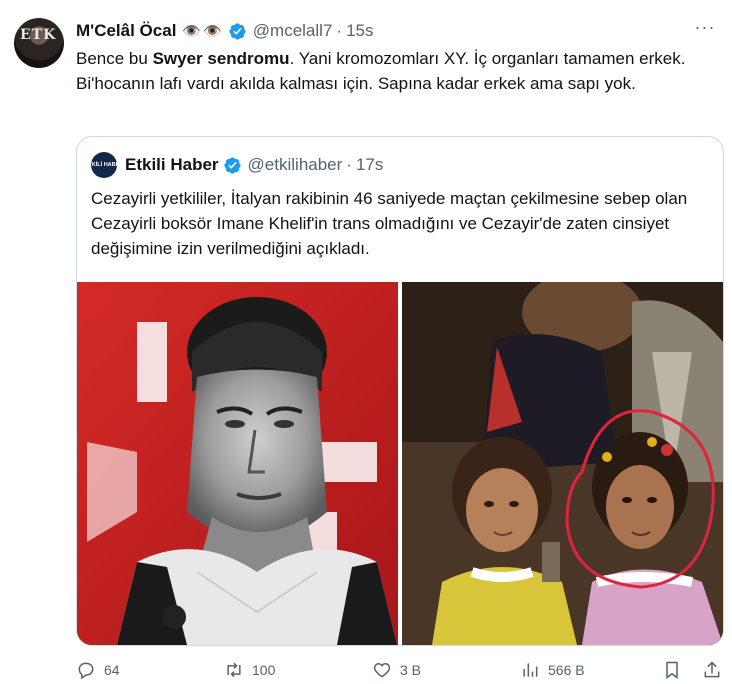  I want to click on quote-timestamp: 17s, so click(369, 165).